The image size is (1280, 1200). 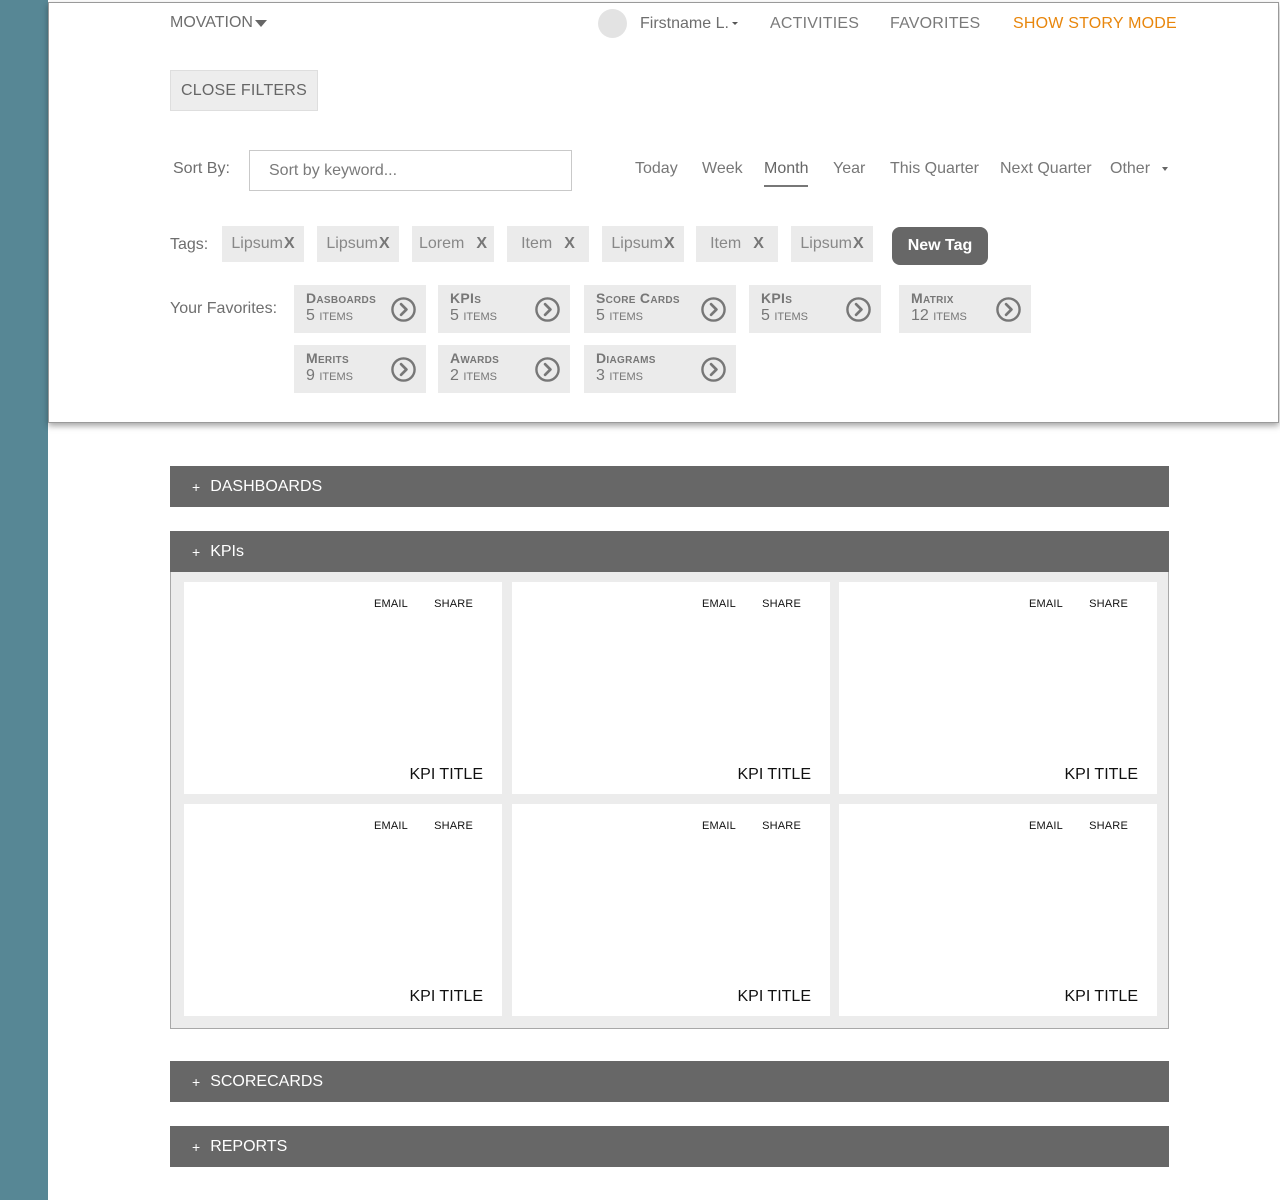 I want to click on period-other-label: Other, so click(x=1130, y=168).